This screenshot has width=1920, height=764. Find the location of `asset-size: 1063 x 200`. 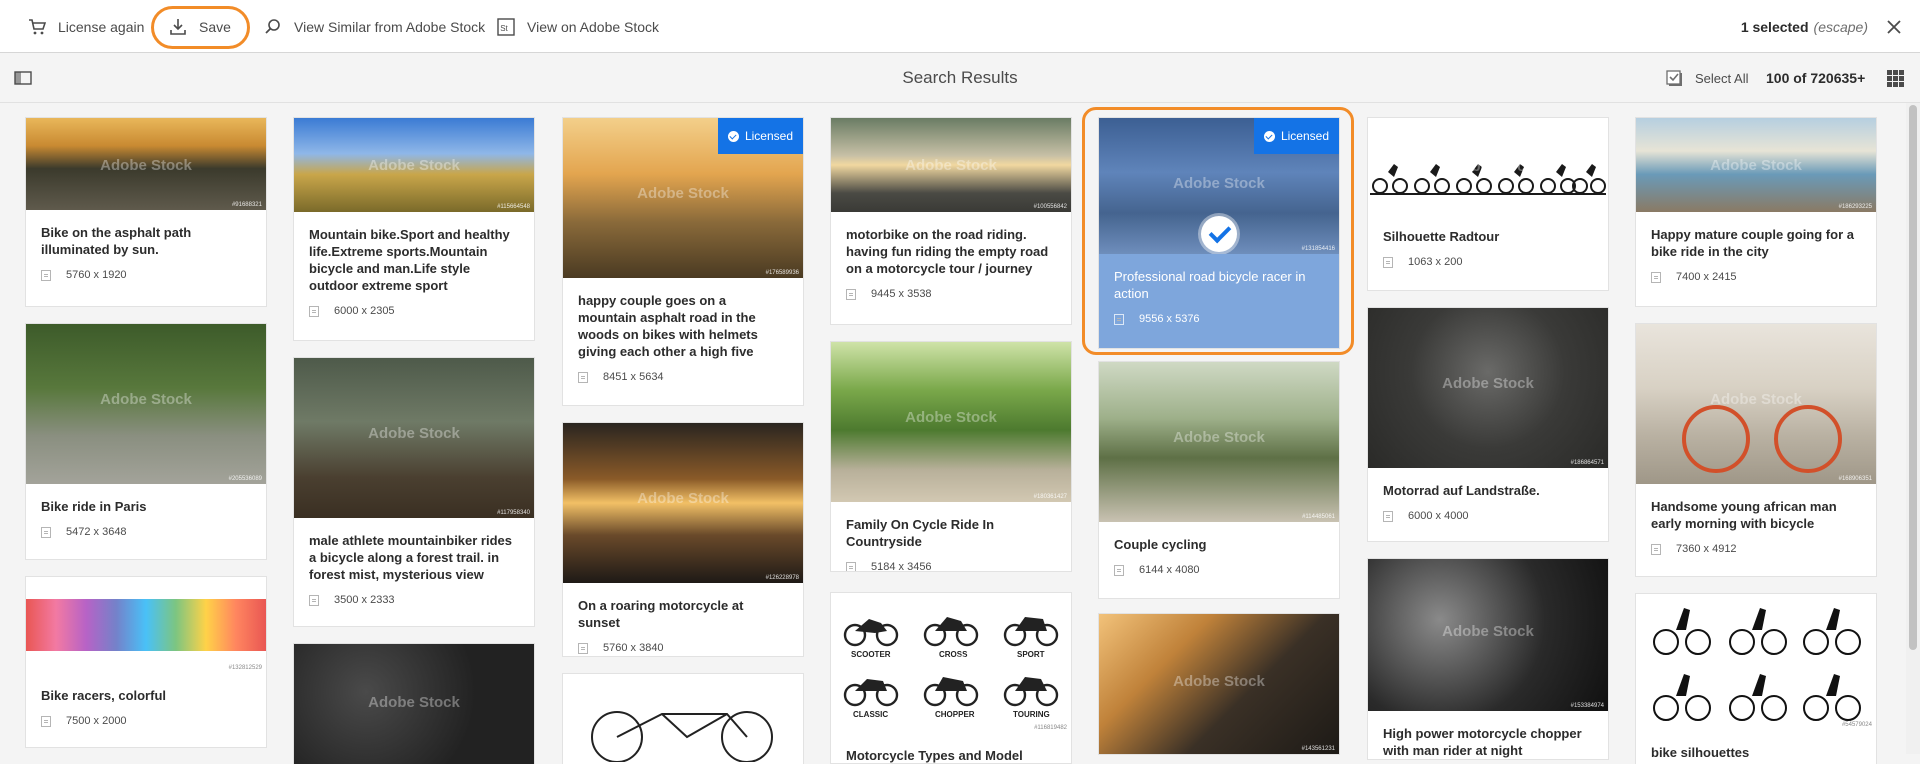

asset-size: 1063 x 200 is located at coordinates (1435, 262).